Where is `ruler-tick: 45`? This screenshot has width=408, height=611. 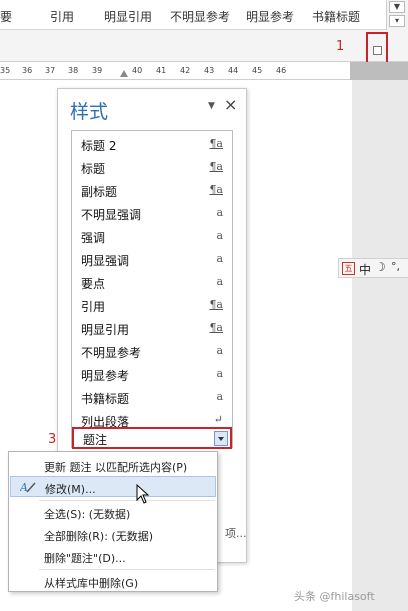
ruler-tick: 45 is located at coordinates (257, 70).